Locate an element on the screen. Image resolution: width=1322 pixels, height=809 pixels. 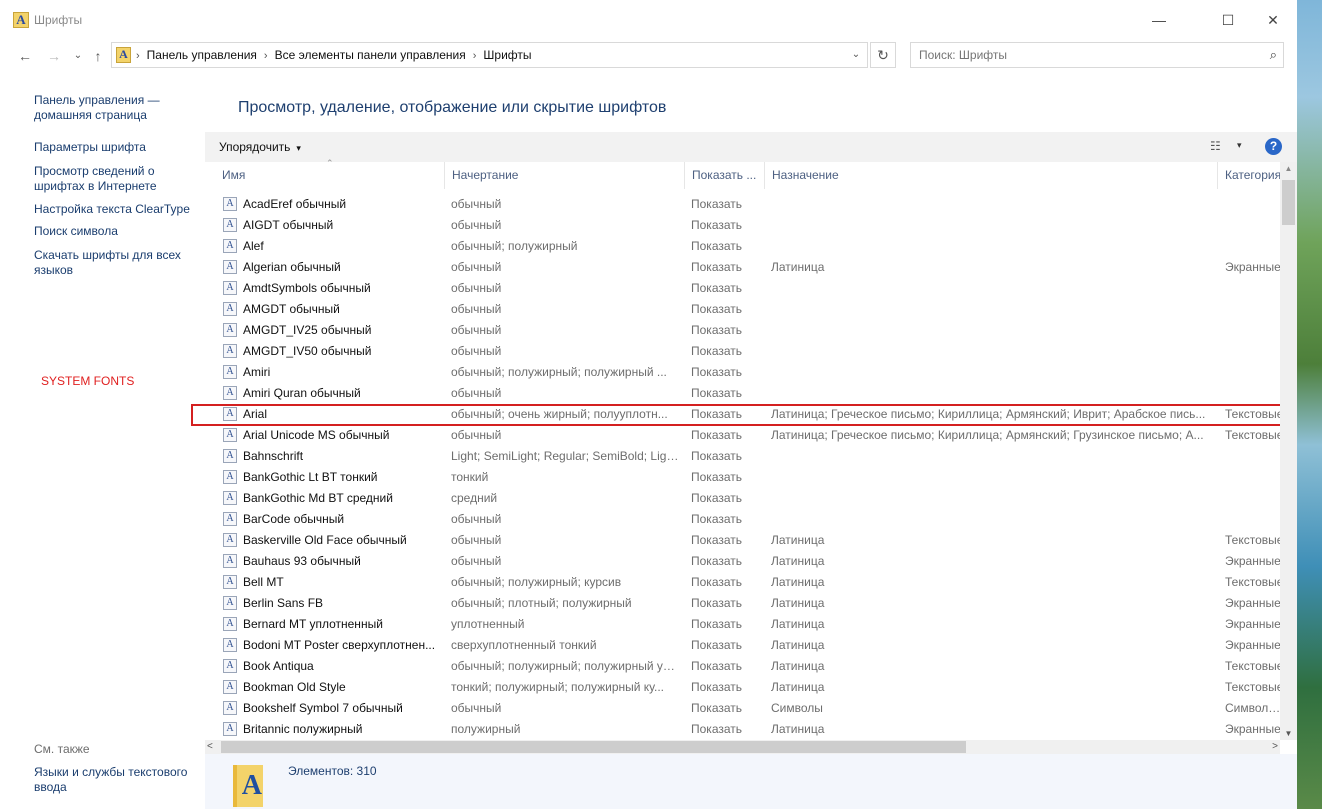
table-row: A AMGDT_IV50 обычный обычный Показать is located at coordinates (742, 351).